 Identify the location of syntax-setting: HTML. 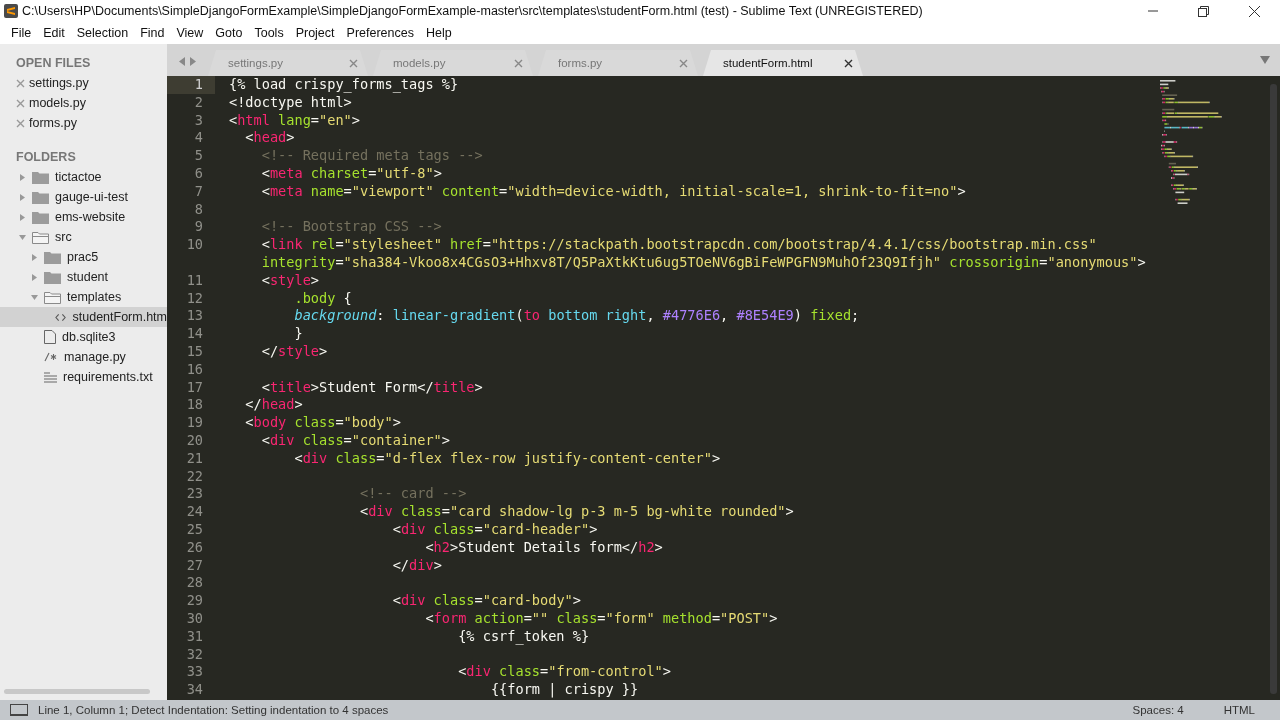
(1239, 710).